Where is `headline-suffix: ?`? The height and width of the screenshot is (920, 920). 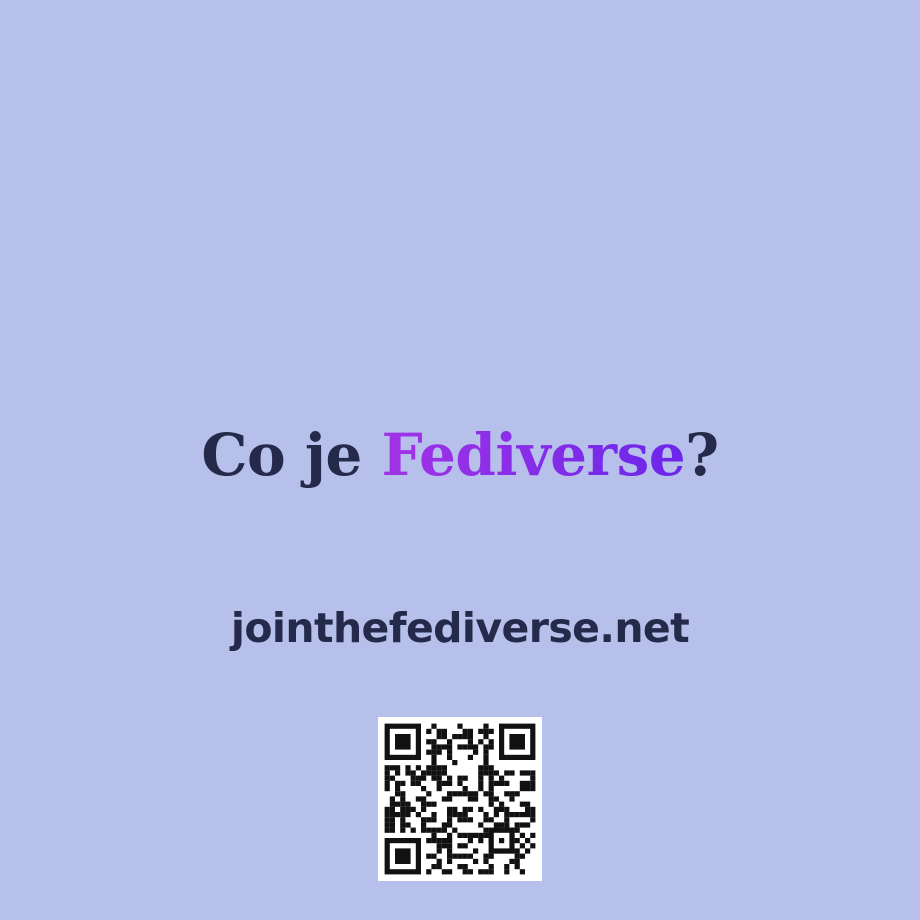 headline-suffix: ? is located at coordinates (702, 455).